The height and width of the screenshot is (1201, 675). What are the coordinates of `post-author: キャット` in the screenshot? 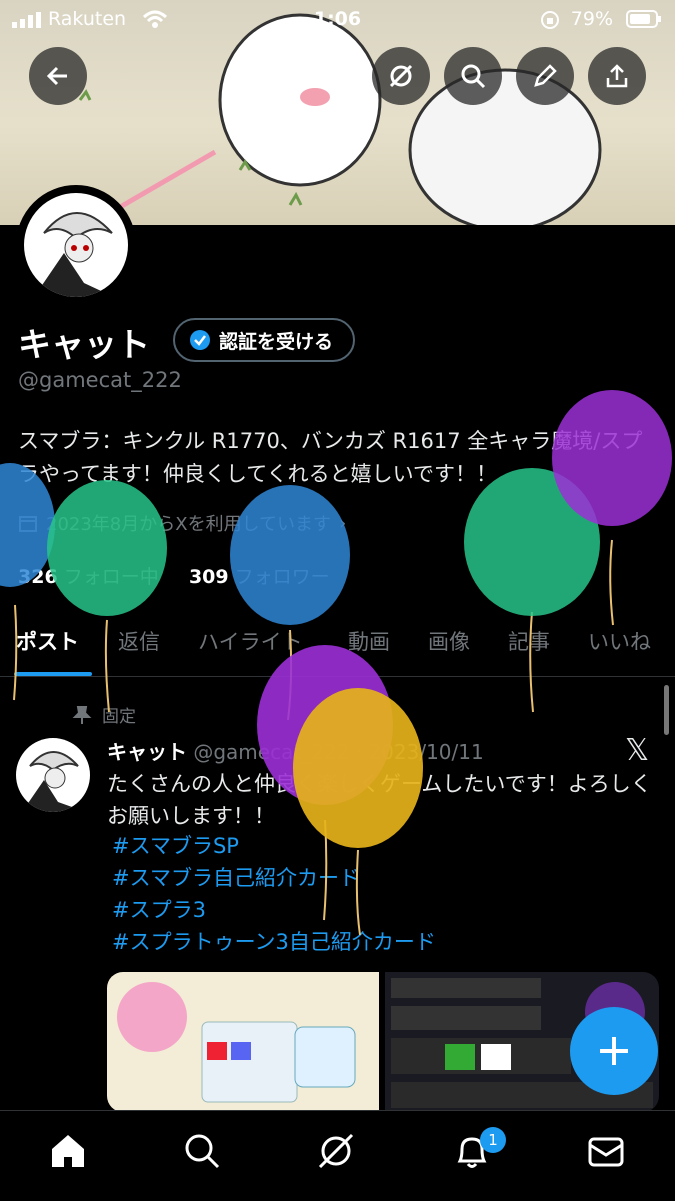 It's located at (147, 752).